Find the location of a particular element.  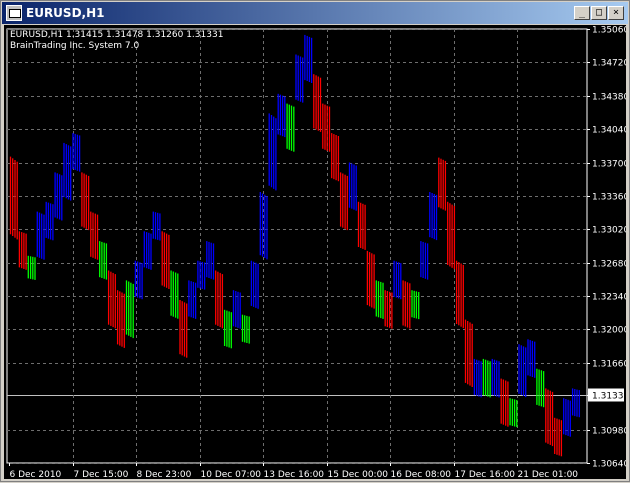

y-tick-label: 1.33020 is located at coordinates (609, 231).